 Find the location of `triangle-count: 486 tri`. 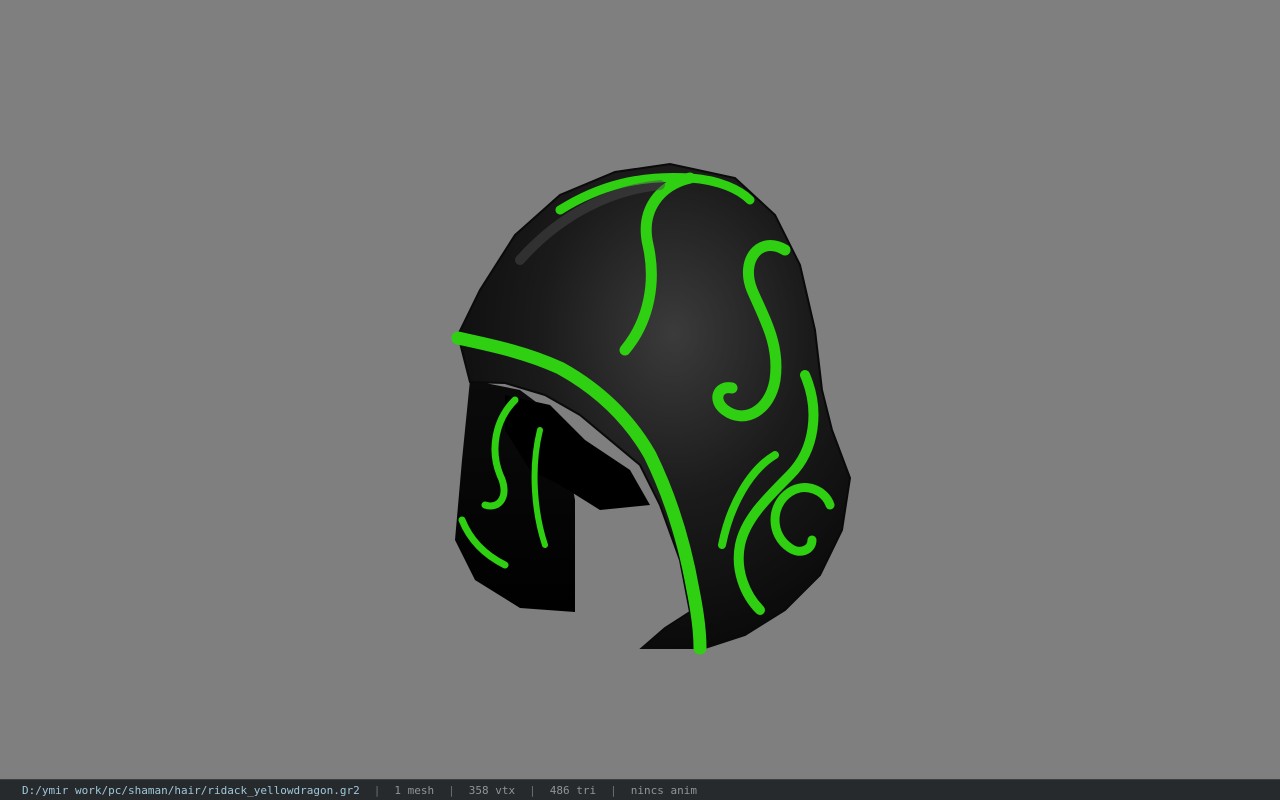

triangle-count: 486 tri is located at coordinates (573, 790).